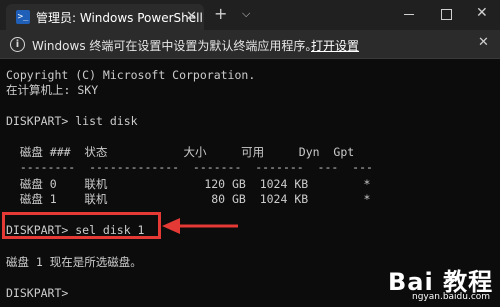 The image size is (500, 307). What do you see at coordinates (81, 225) in the screenshot?
I see `annotation-highlight-box` at bounding box center [81, 225].